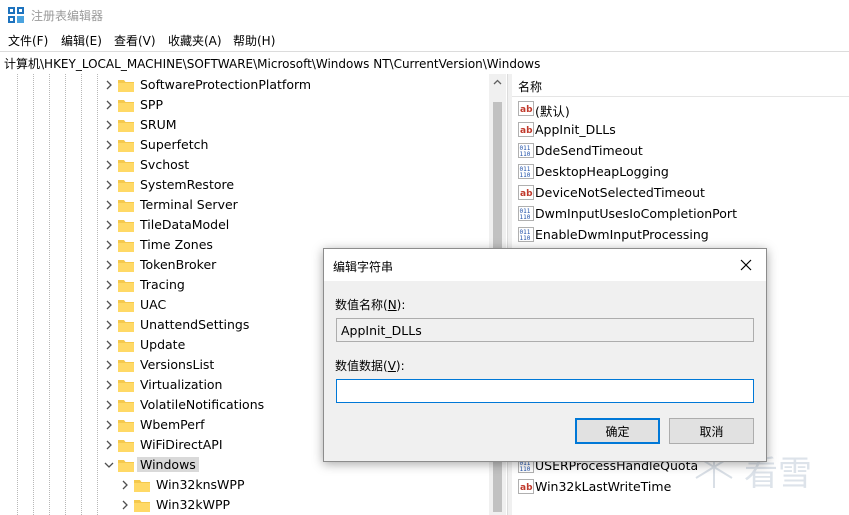 The width and height of the screenshot is (849, 515). Describe the element at coordinates (545, 391) in the screenshot. I see `value-data-input` at that location.